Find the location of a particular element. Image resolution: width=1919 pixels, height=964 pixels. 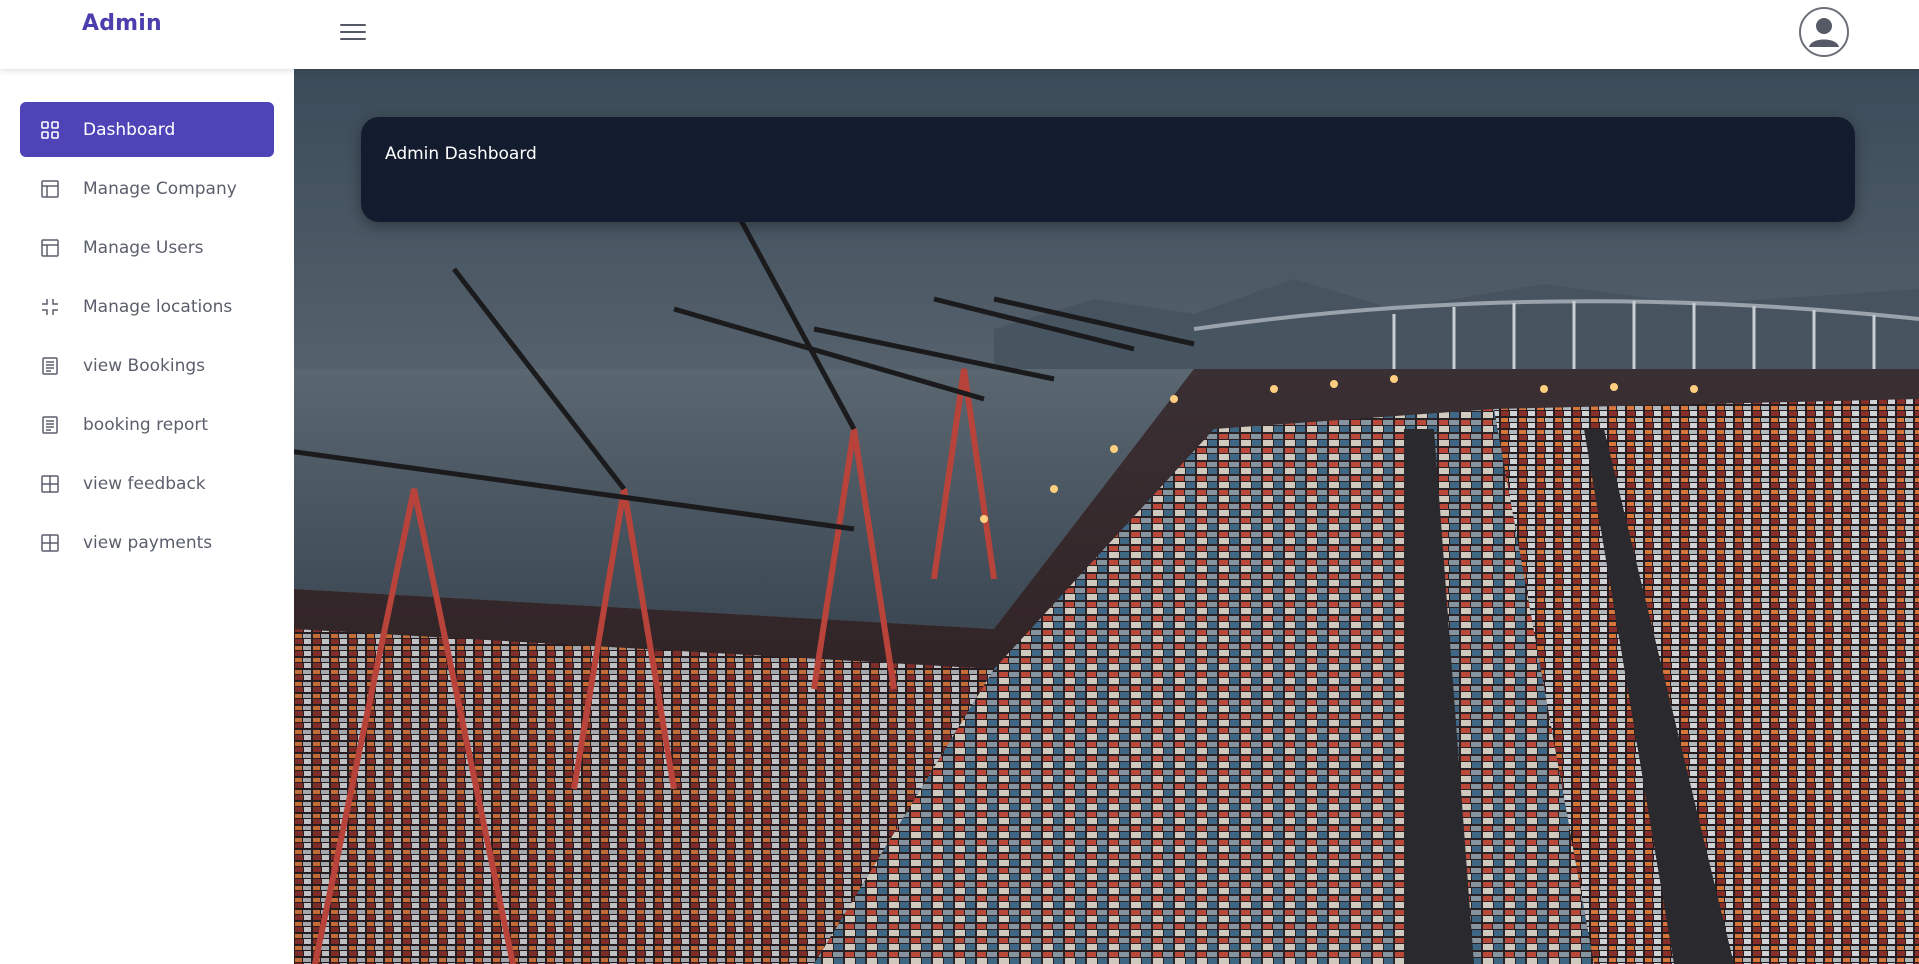

sidebar-item-view-bookings: view Bookings is located at coordinates (147, 365).